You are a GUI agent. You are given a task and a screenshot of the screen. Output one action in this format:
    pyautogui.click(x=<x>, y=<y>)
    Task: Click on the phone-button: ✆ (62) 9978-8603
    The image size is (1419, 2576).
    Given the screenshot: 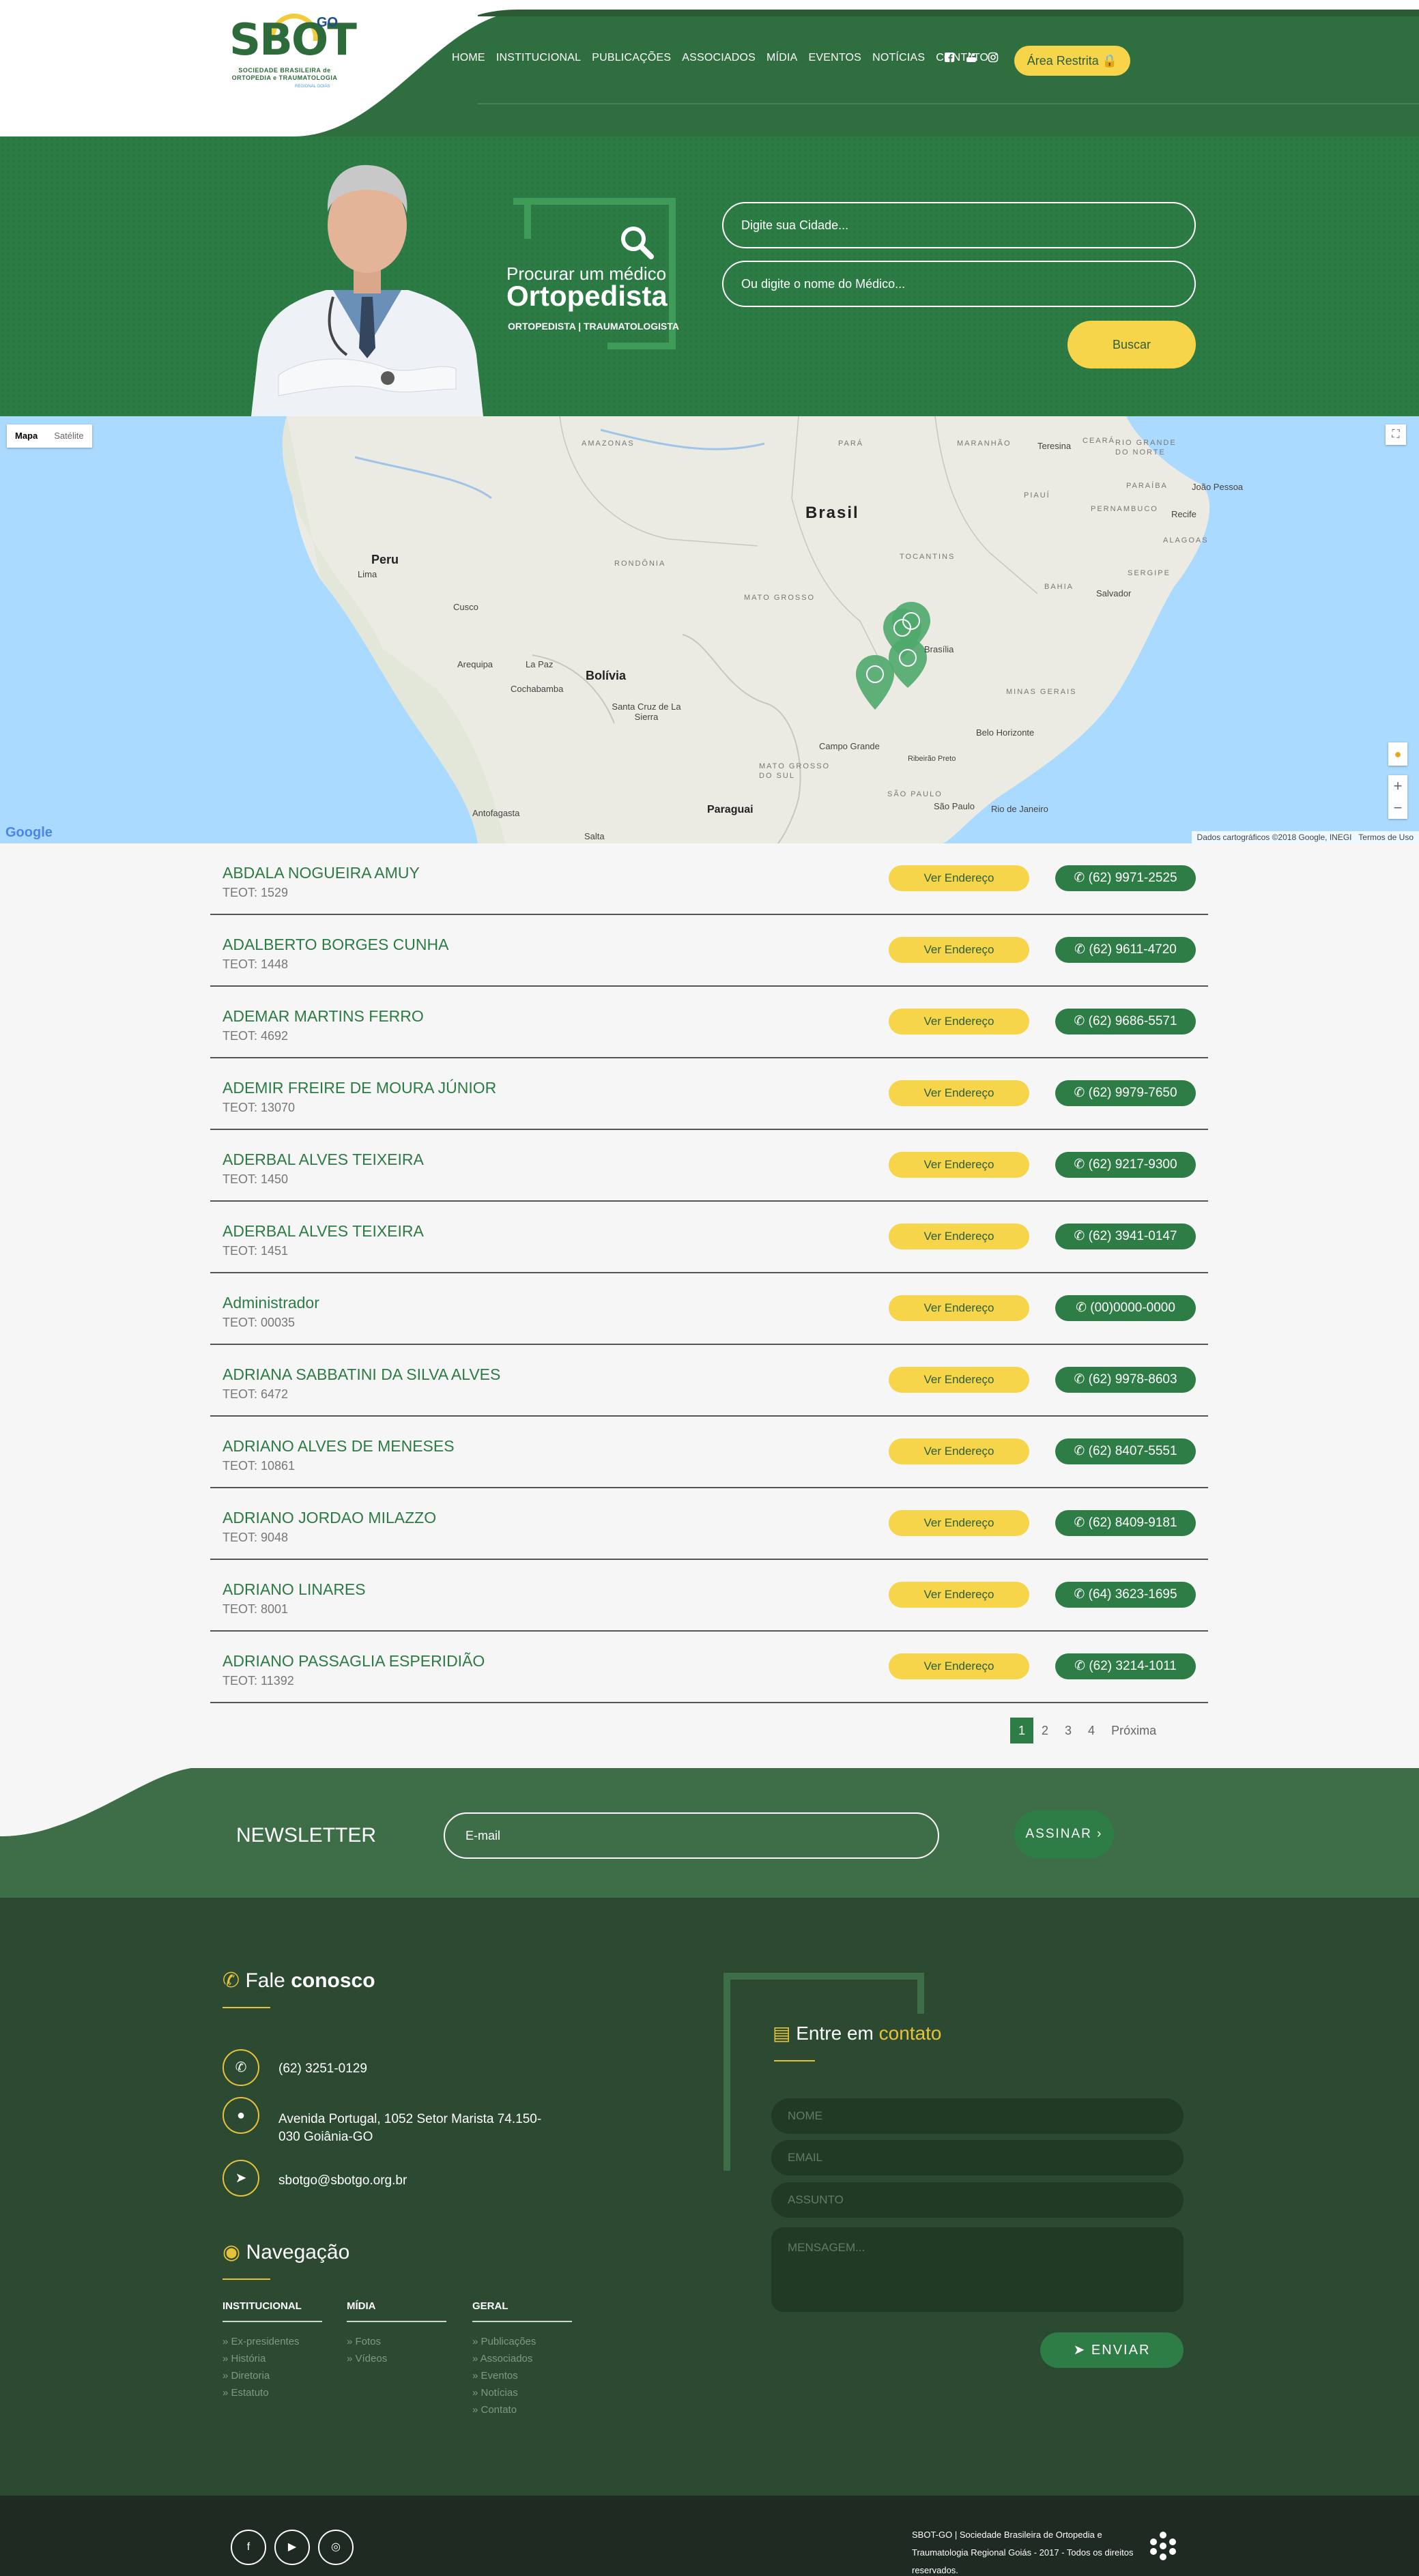 What is the action you would take?
    pyautogui.click(x=1125, y=1380)
    